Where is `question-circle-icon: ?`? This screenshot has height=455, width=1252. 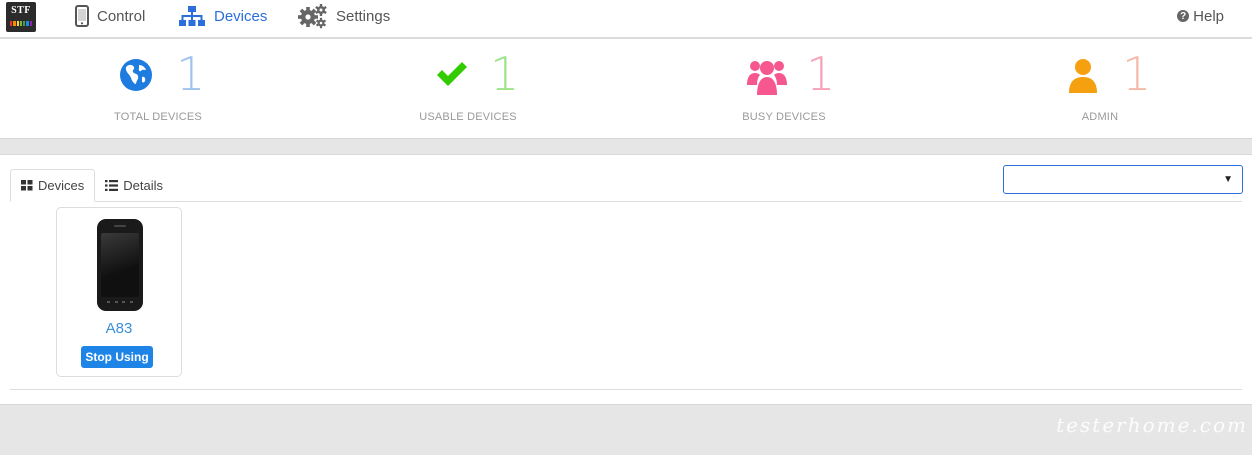 question-circle-icon: ? is located at coordinates (1183, 16).